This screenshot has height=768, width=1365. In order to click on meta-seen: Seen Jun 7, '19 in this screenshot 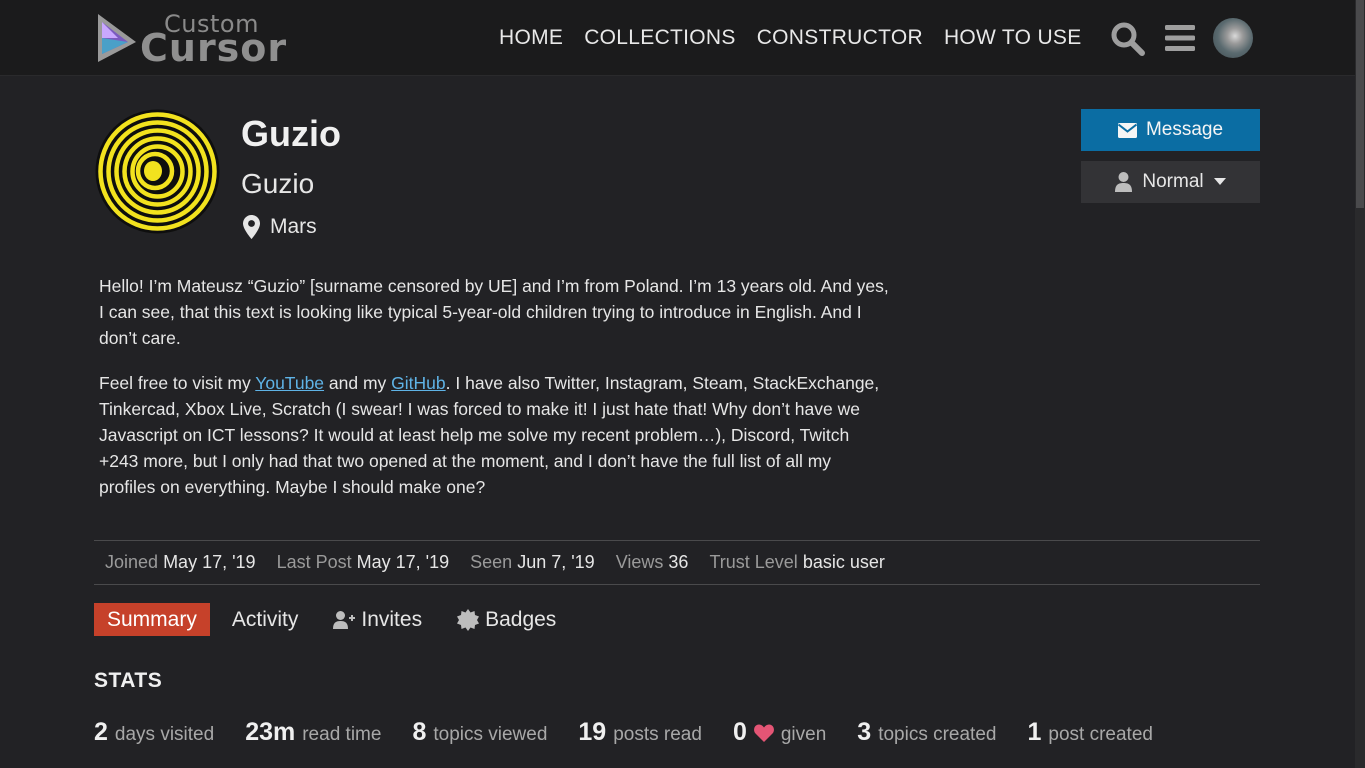, I will do `click(532, 562)`.